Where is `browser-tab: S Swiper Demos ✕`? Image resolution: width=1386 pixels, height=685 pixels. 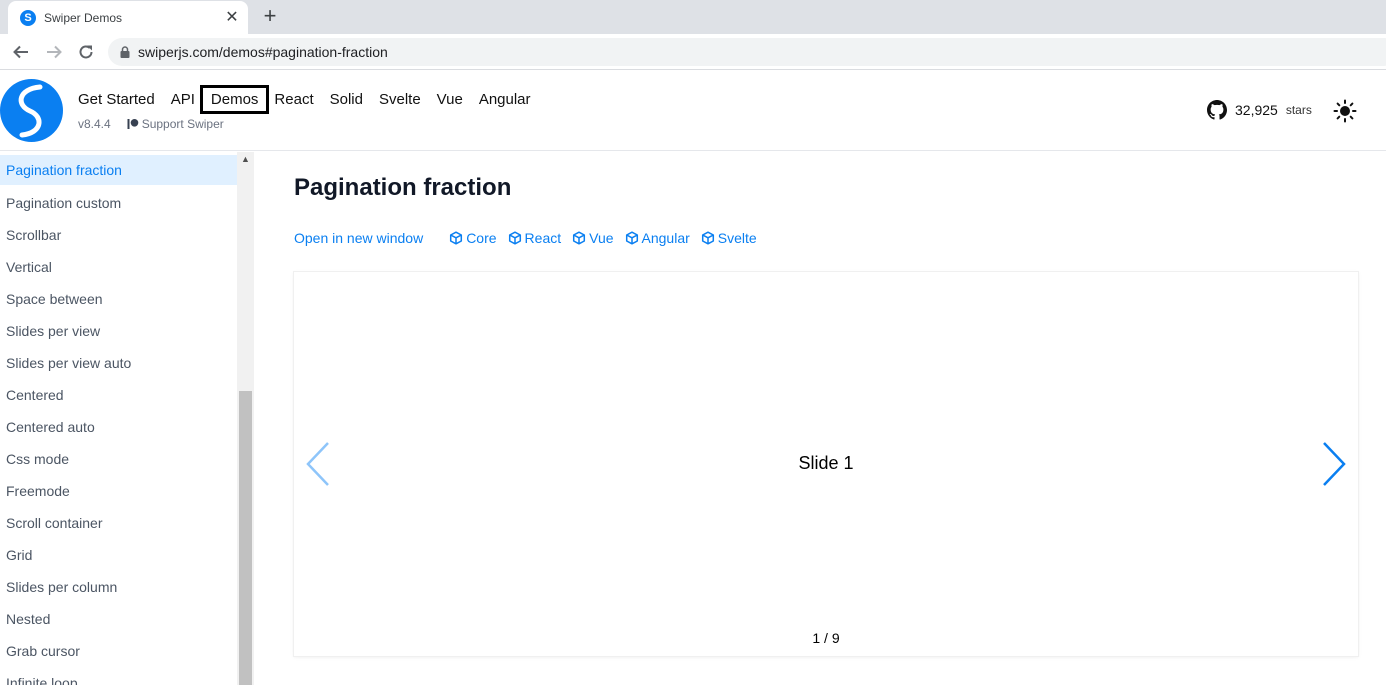
browser-tab: S Swiper Demos ✕ is located at coordinates (128, 17).